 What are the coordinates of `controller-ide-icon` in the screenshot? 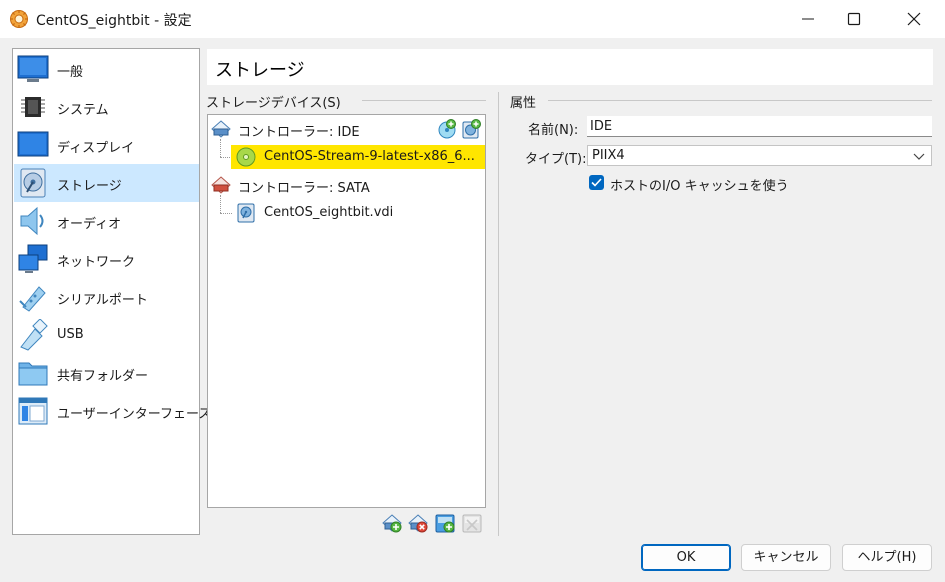 It's located at (221, 129).